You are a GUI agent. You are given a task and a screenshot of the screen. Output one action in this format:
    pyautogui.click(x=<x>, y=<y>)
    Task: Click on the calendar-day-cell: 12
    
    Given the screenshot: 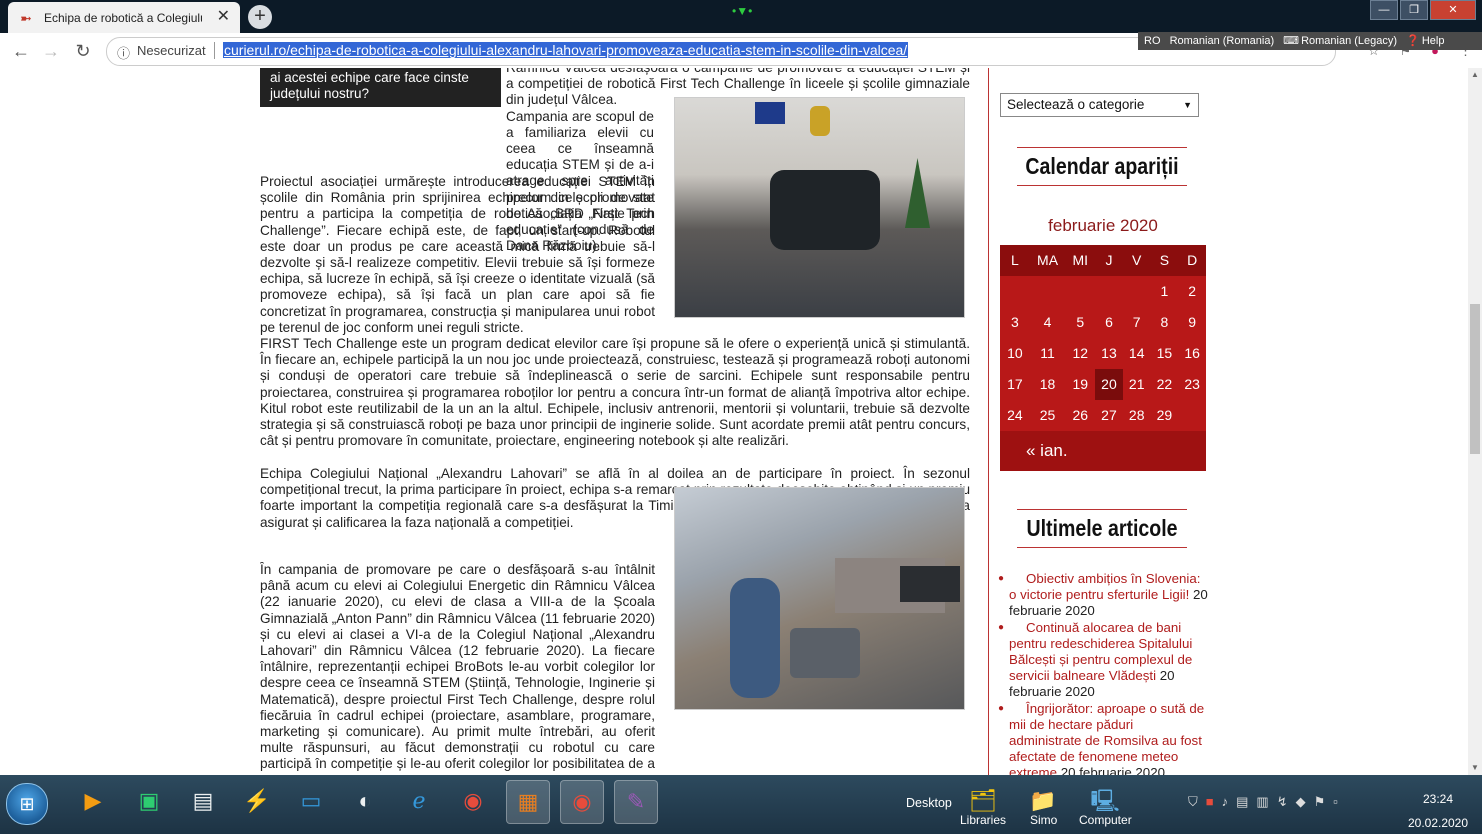 What is the action you would take?
    pyautogui.click(x=1080, y=353)
    